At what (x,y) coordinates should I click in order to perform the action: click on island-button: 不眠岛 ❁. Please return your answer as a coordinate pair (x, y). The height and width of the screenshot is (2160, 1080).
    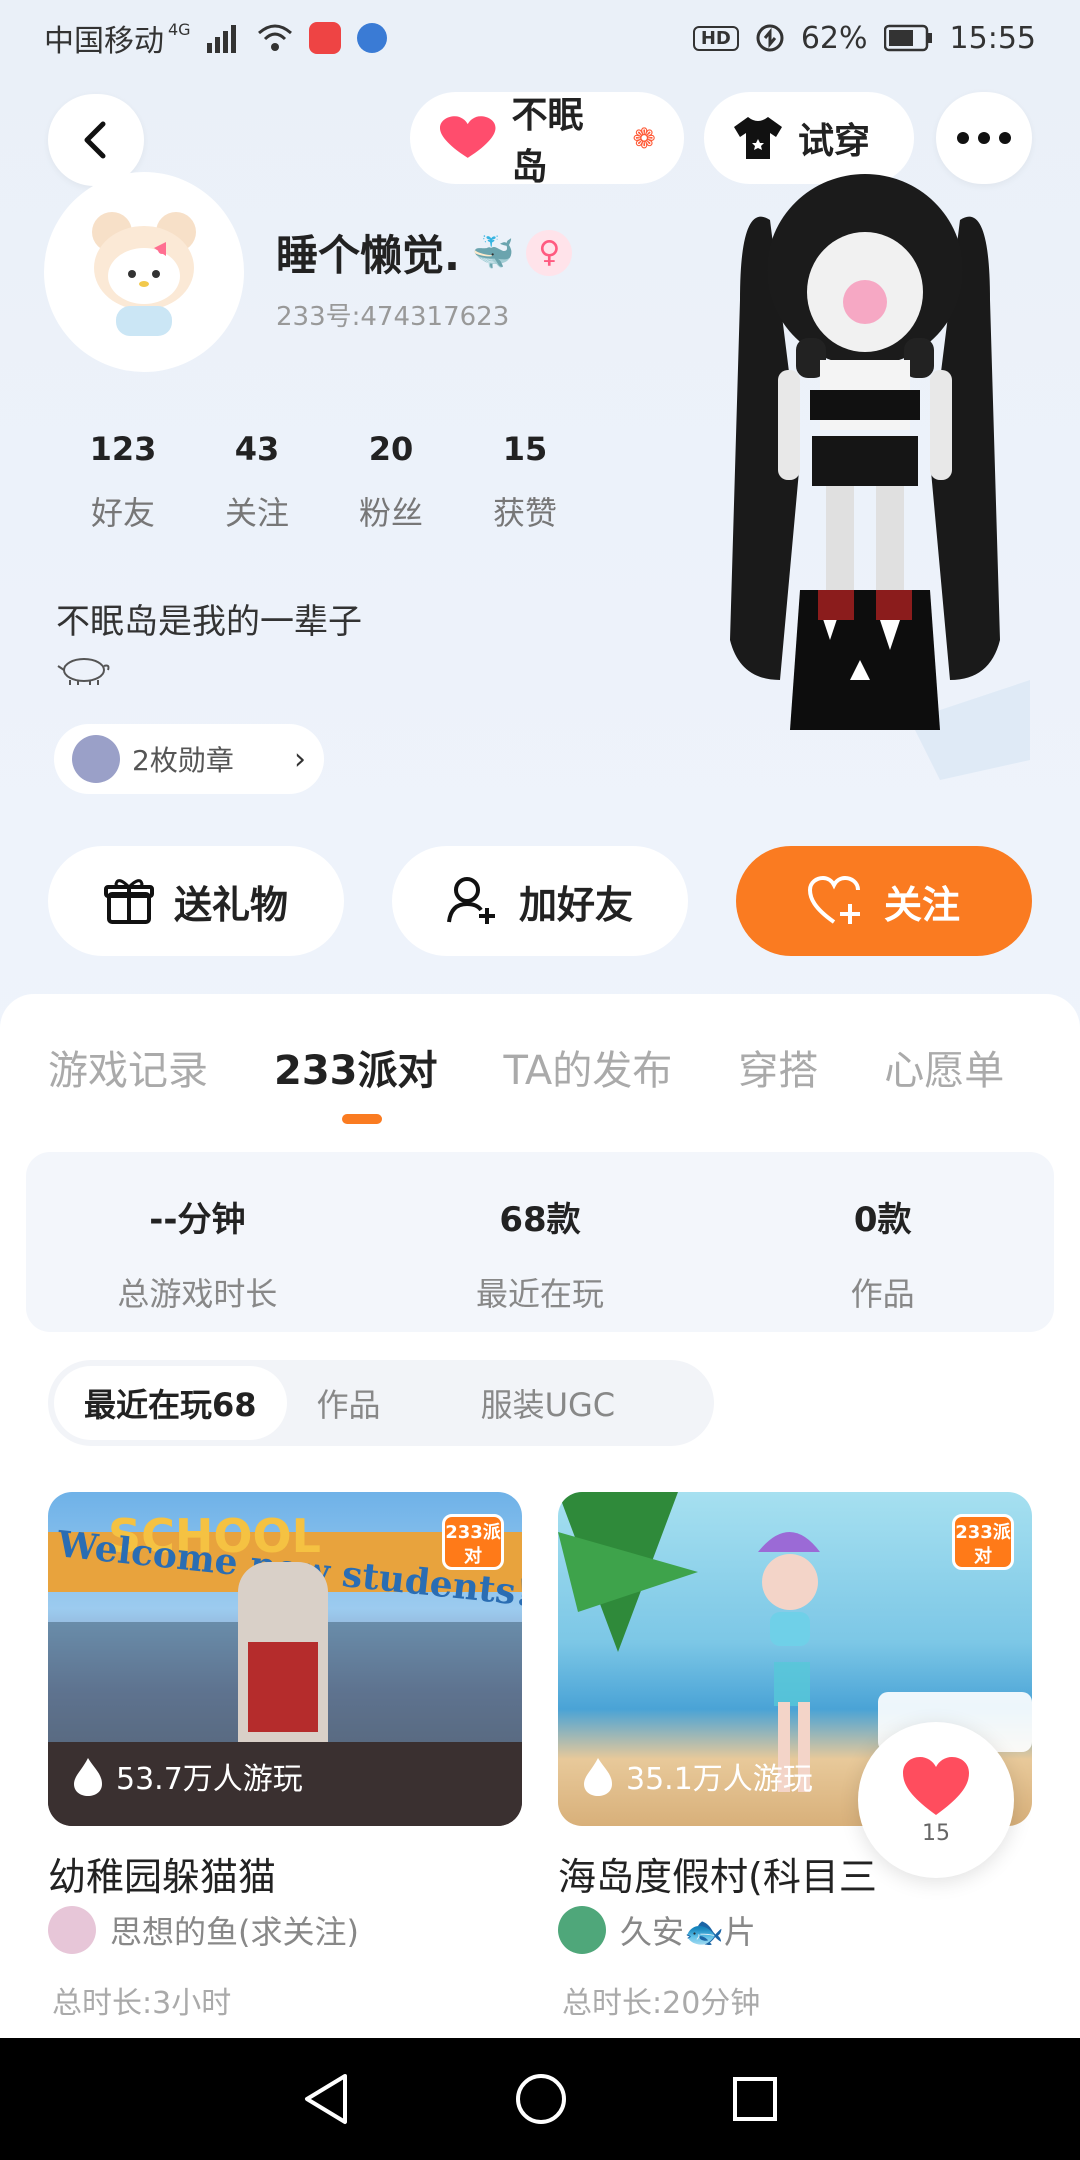
    Looking at the image, I should click on (547, 140).